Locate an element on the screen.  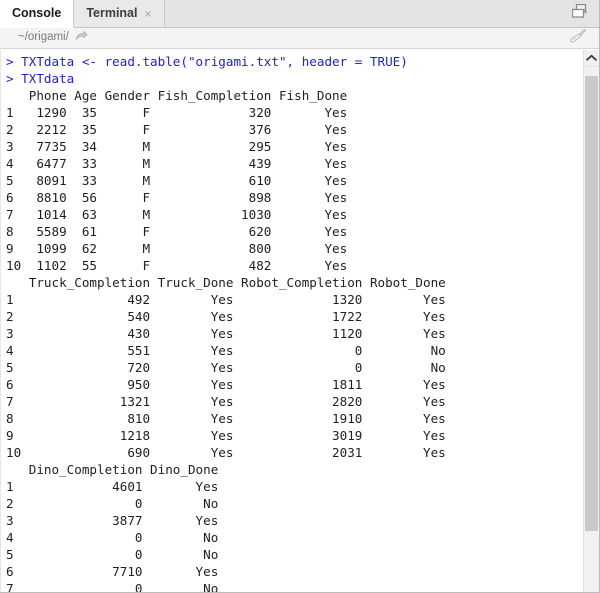
path-bar: ~/origami/ is located at coordinates (299, 38).